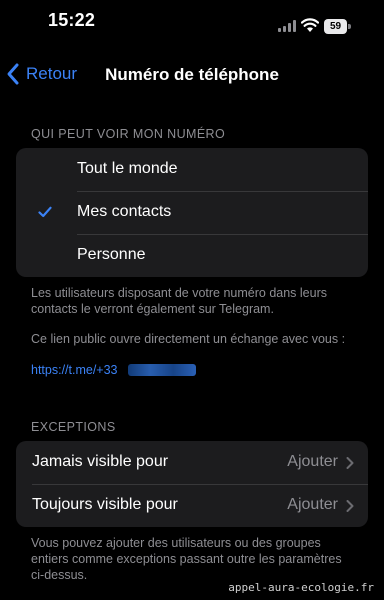  Describe the element at coordinates (192, 169) in the screenshot. I see `option-everyone: Tout le monde` at that location.